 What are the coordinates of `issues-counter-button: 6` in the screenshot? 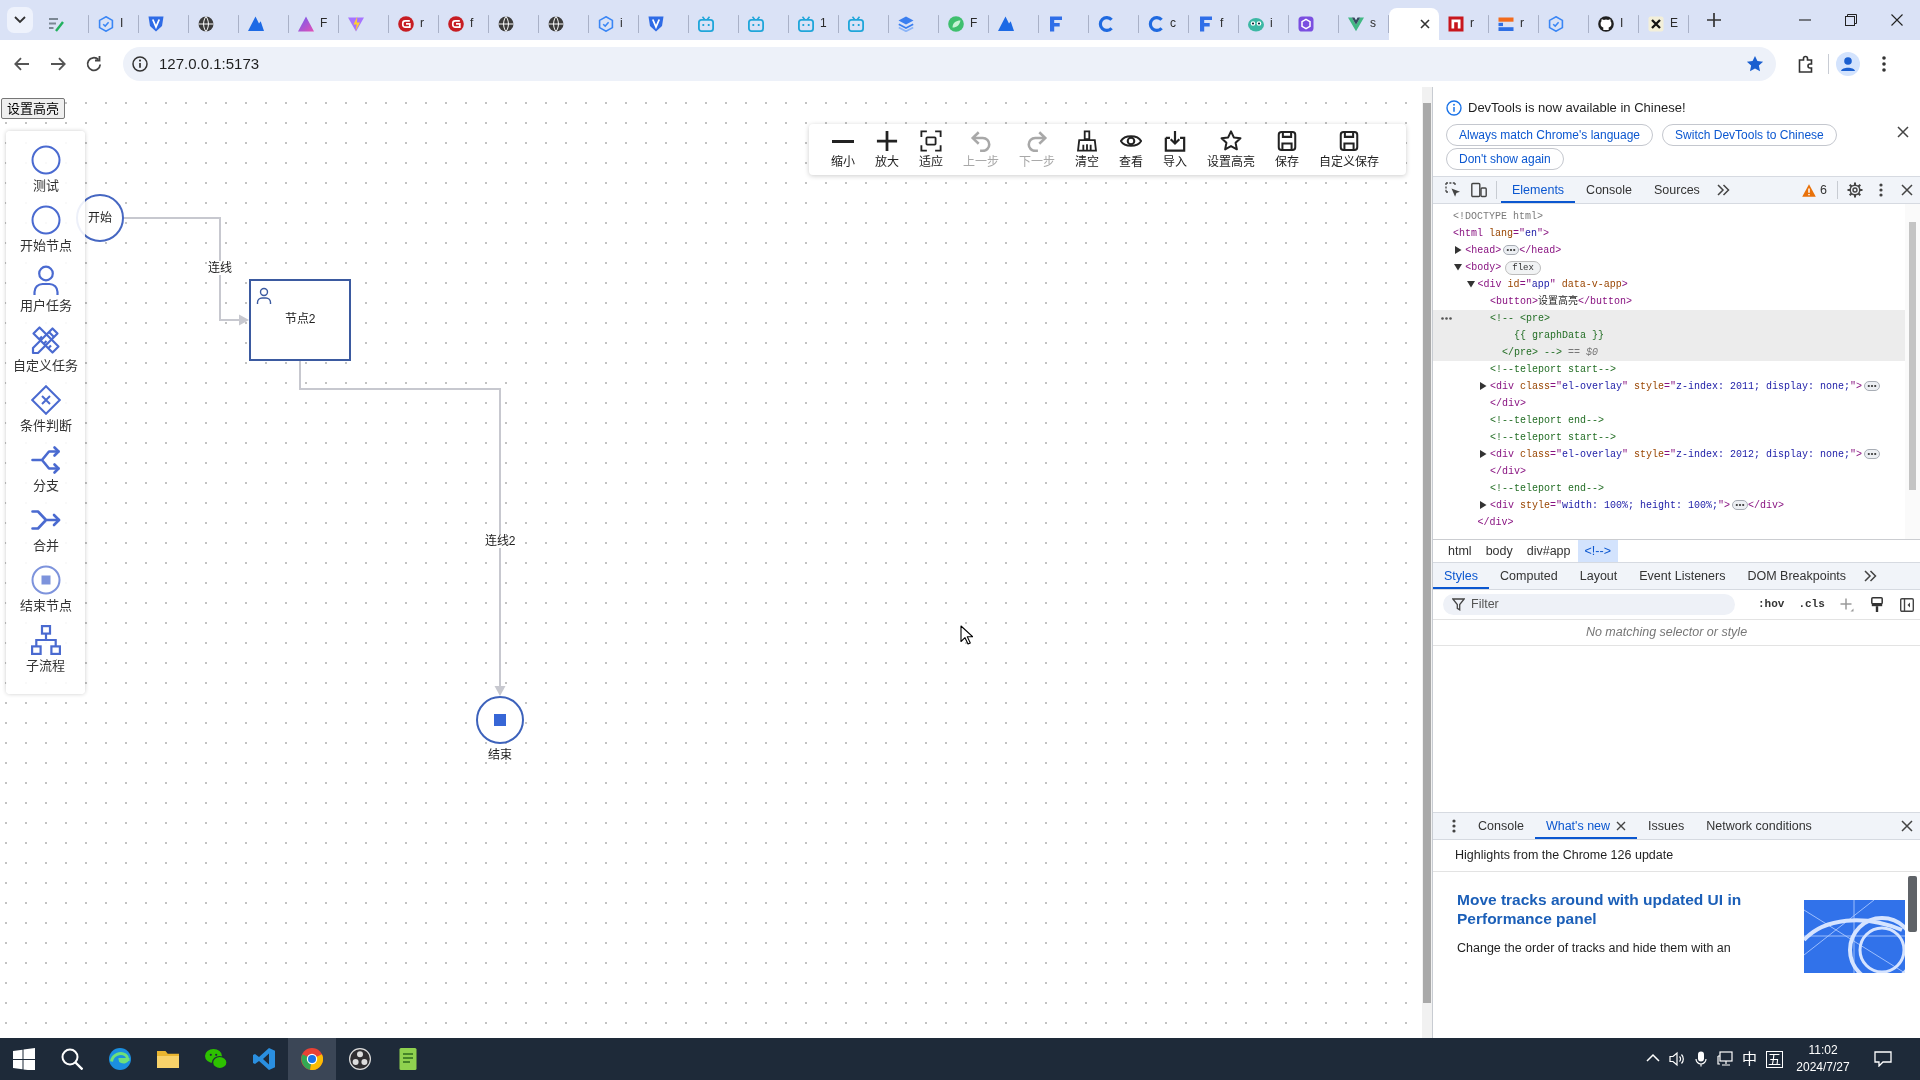 It's located at (1814, 190).